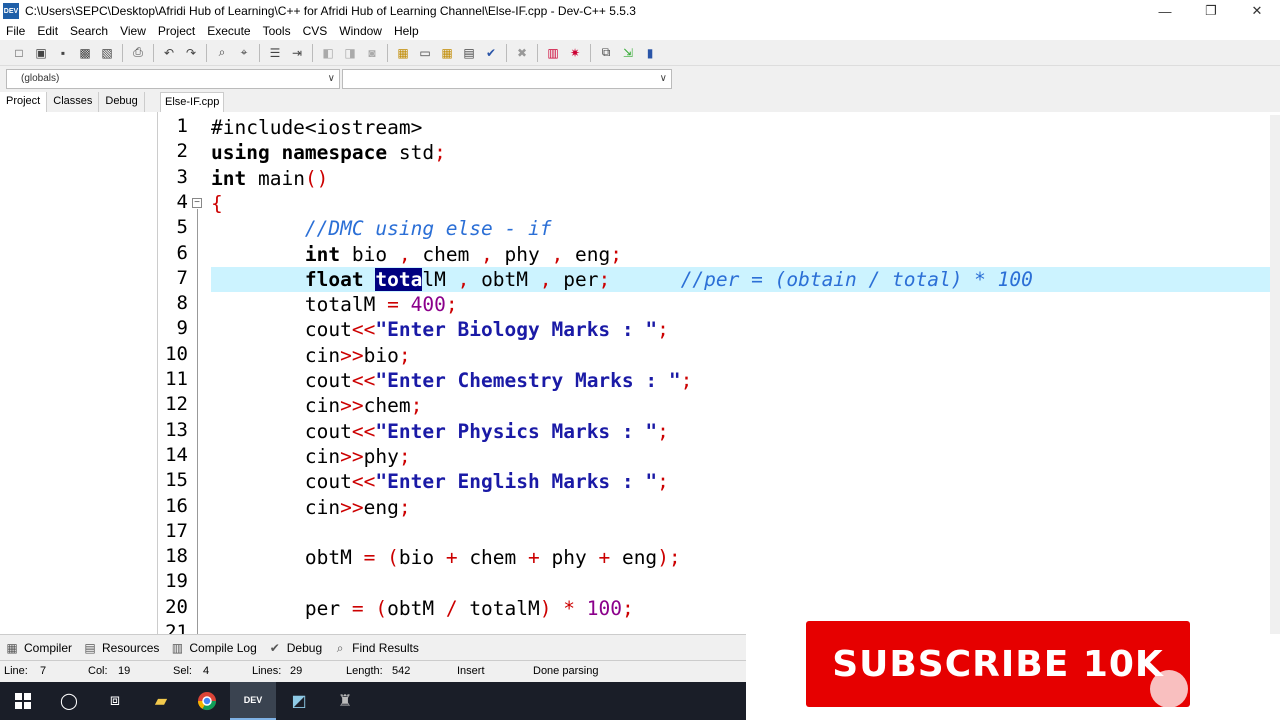 The width and height of the screenshot is (1280, 720). Describe the element at coordinates (740, 456) in the screenshot. I see `code-line: cin>>phy;` at that location.